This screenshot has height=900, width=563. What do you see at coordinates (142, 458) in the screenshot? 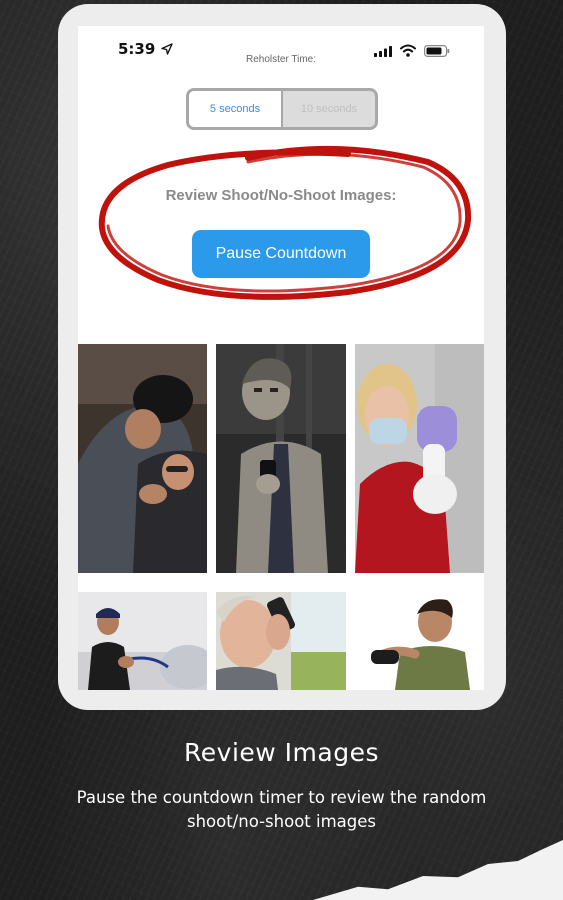
I see `hooded-attacker-photo` at bounding box center [142, 458].